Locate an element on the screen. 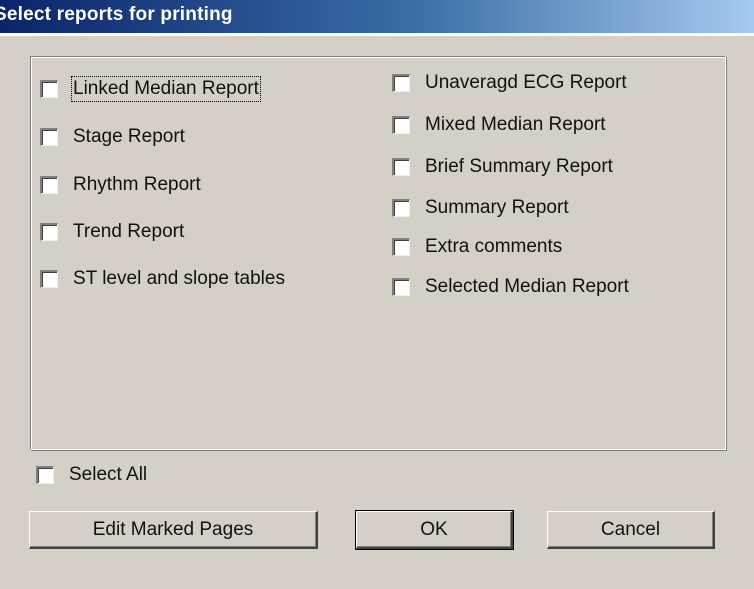 The width and height of the screenshot is (754, 589). checkbox-select-all: Select All is located at coordinates (91, 475).